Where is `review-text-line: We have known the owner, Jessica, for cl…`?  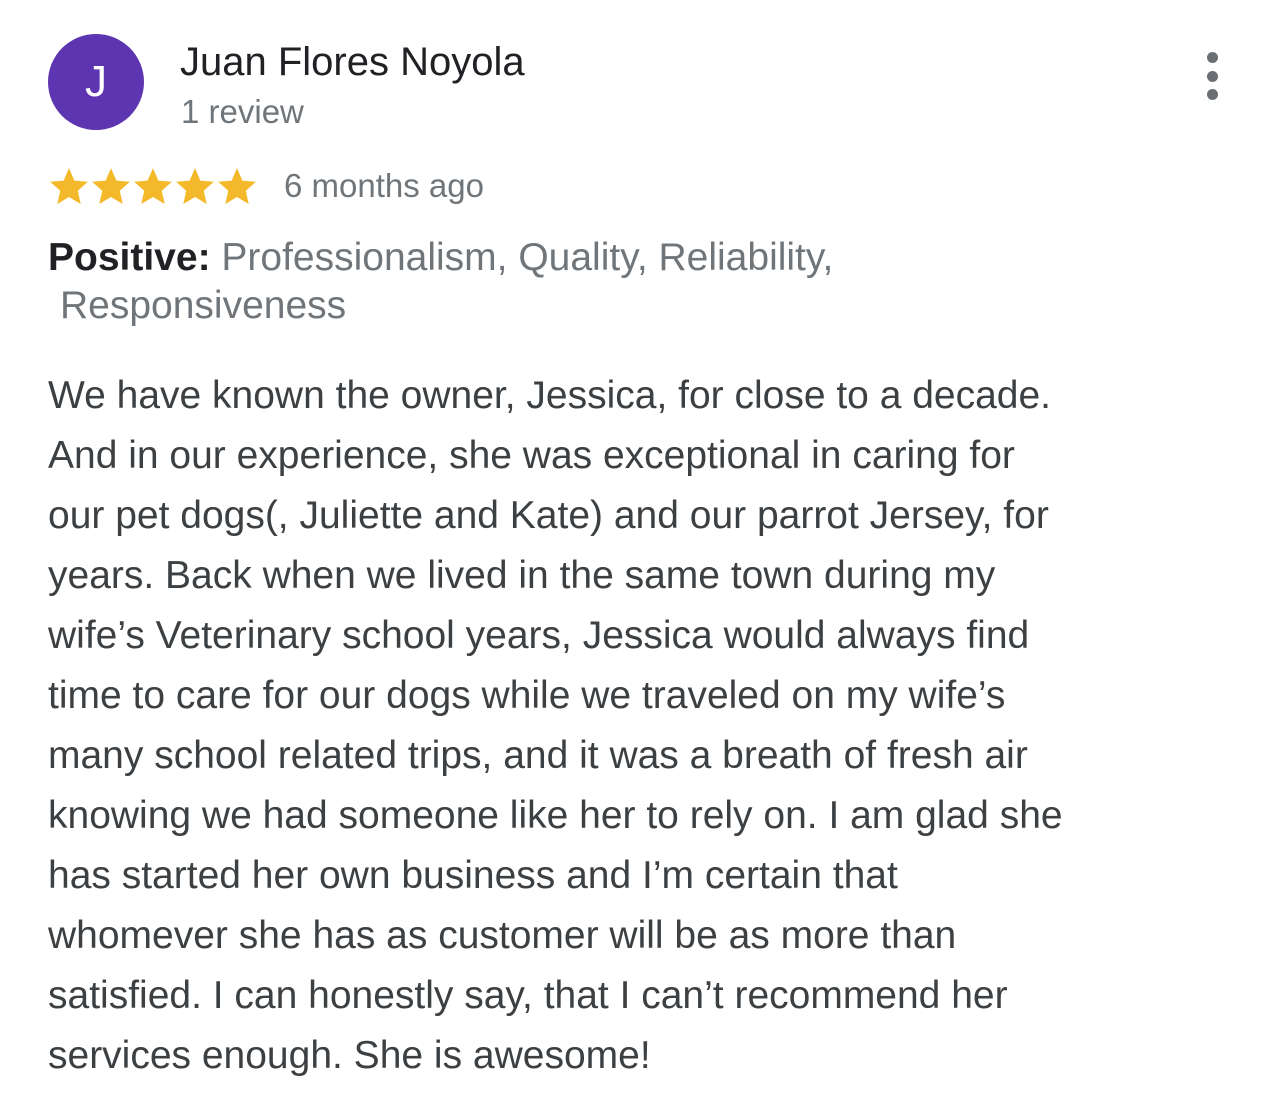 review-text-line: We have known the owner, Jessica, for cl… is located at coordinates (550, 395).